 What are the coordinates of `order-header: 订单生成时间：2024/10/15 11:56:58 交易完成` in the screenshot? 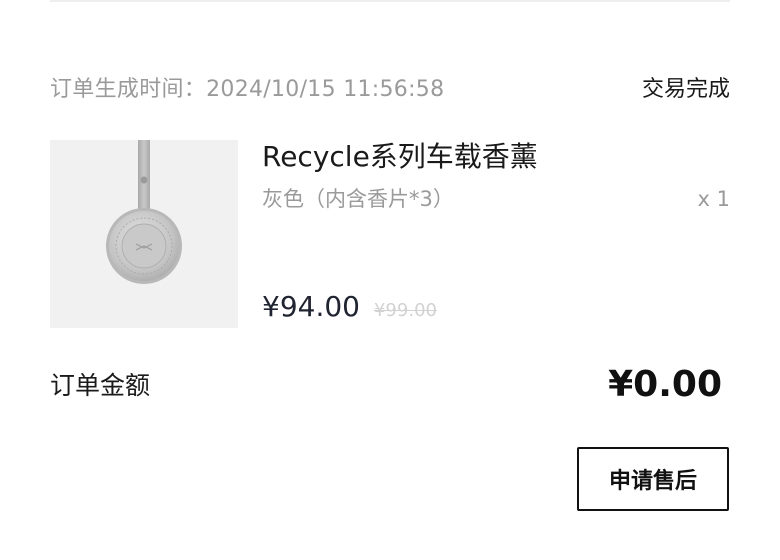 It's located at (390, 87).